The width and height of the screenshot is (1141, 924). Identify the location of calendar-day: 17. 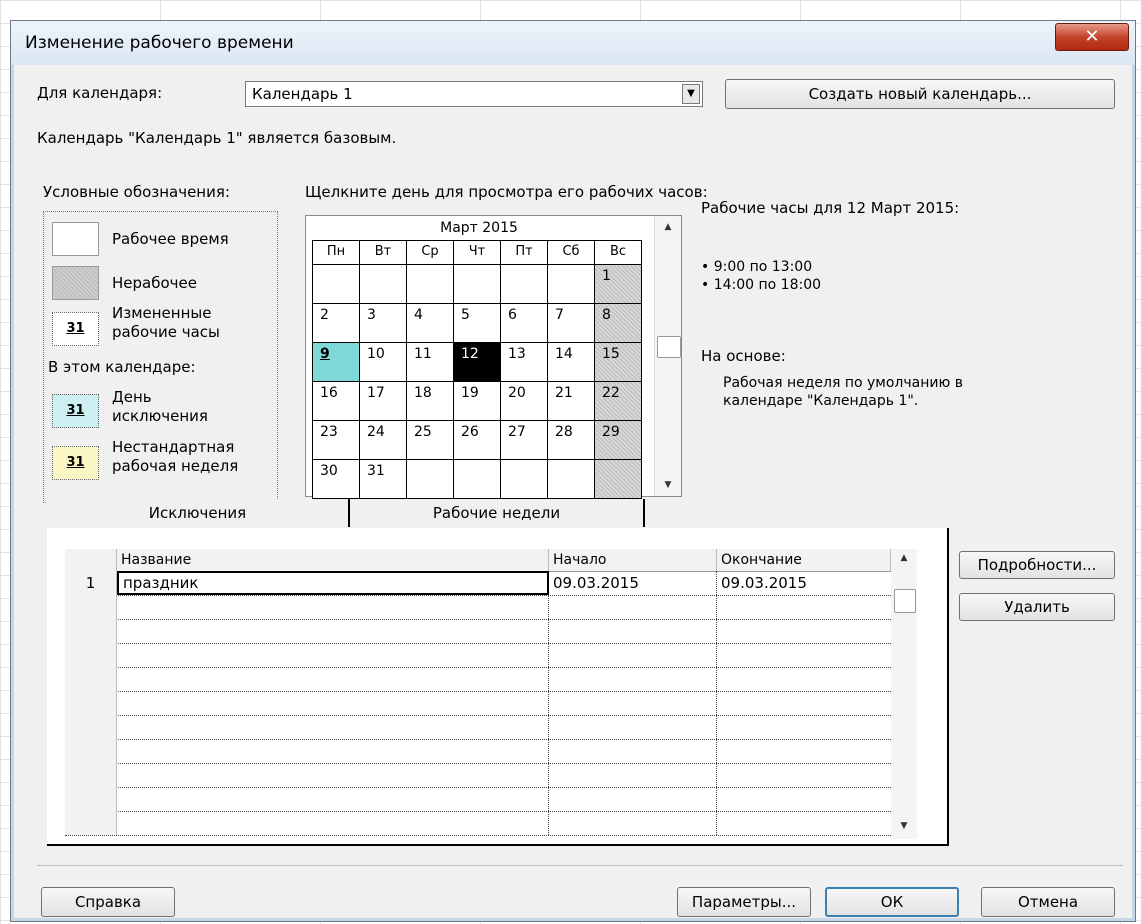
(383, 401).